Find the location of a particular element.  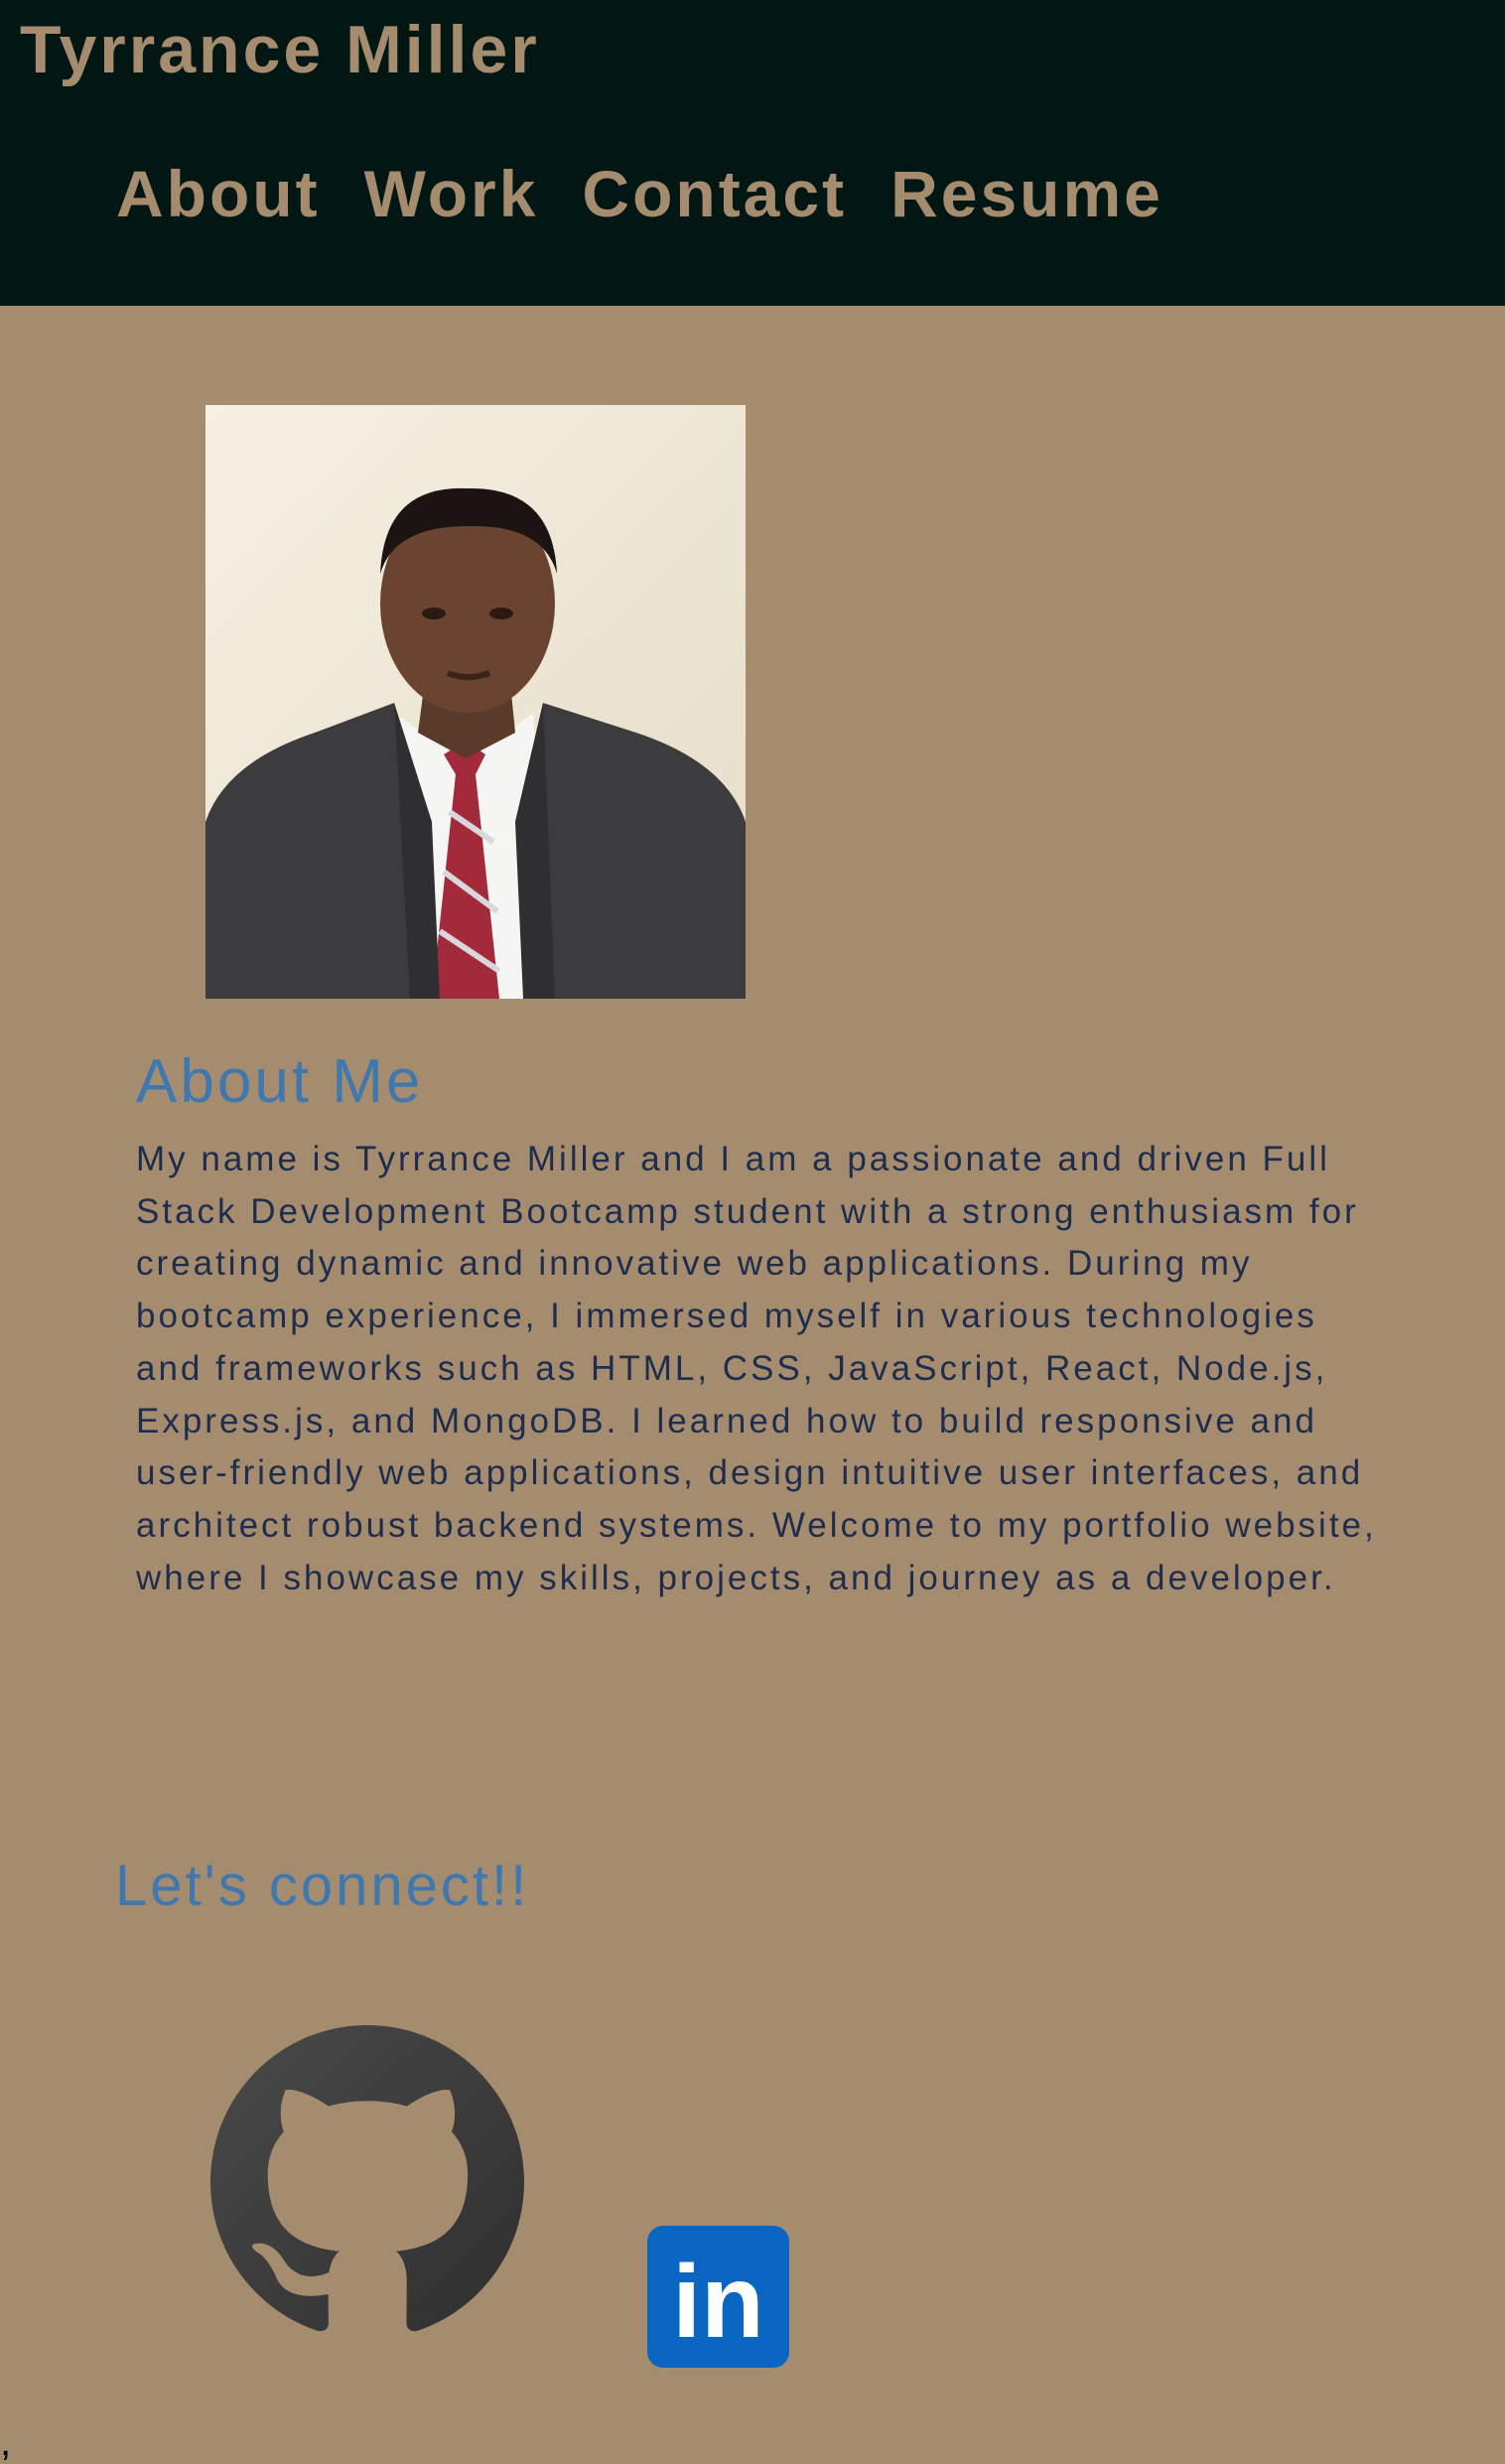

github-icon is located at coordinates (367, 2178).